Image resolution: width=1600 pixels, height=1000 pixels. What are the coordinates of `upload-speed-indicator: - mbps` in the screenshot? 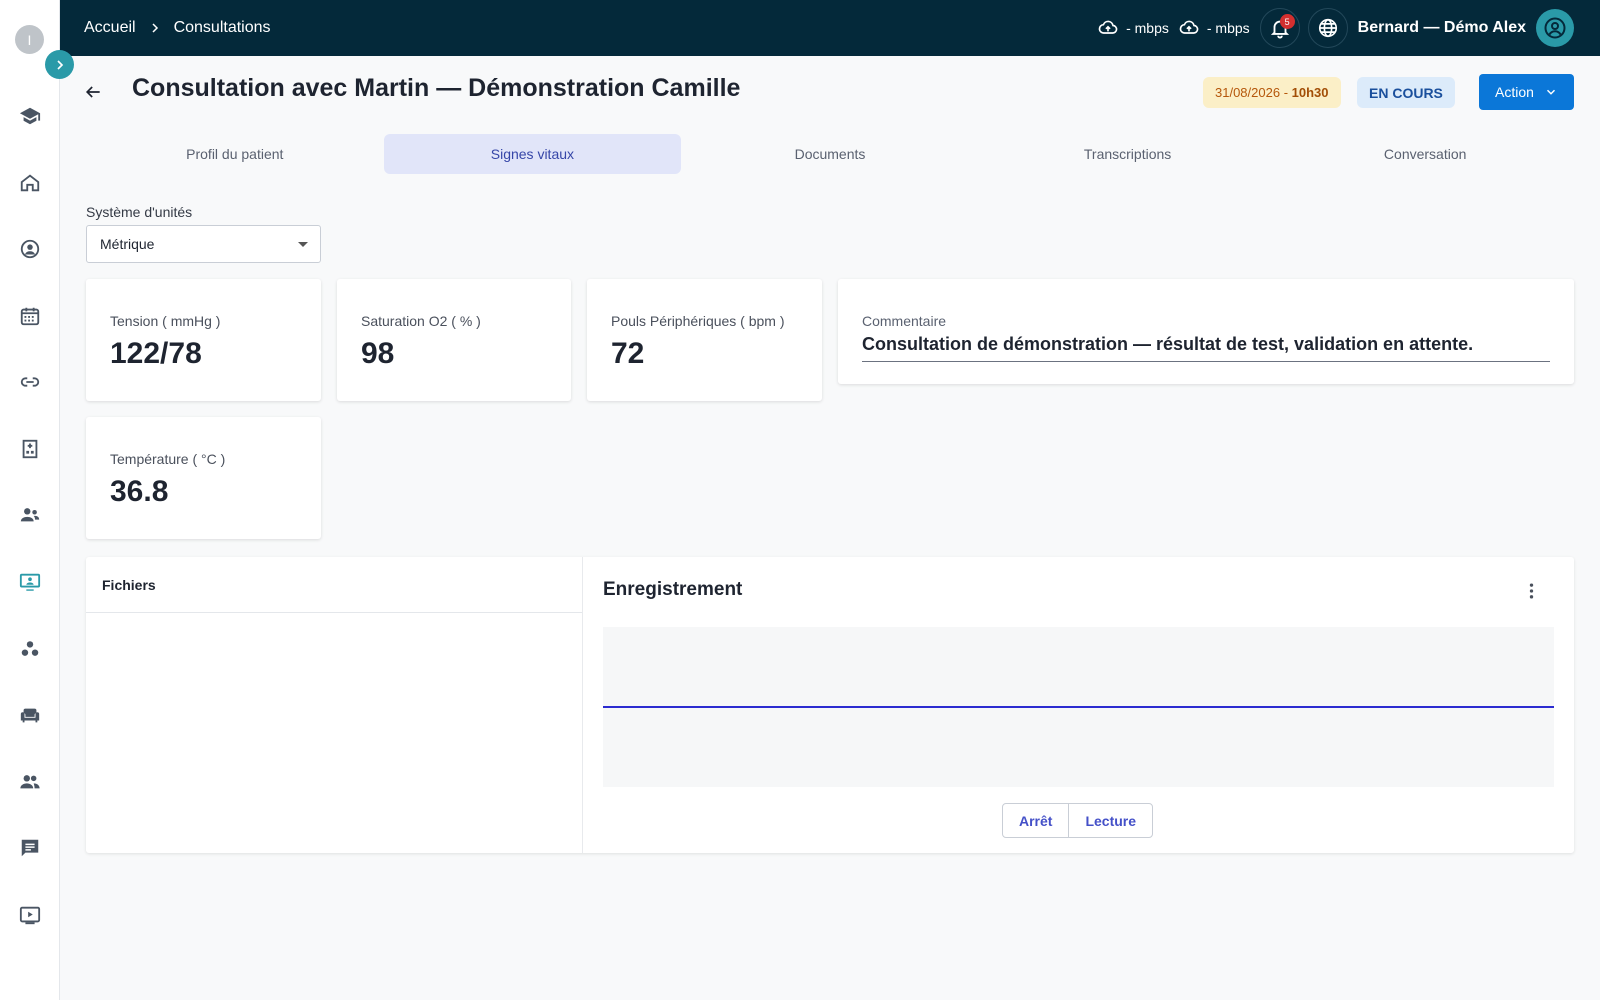 It's located at (1133, 28).